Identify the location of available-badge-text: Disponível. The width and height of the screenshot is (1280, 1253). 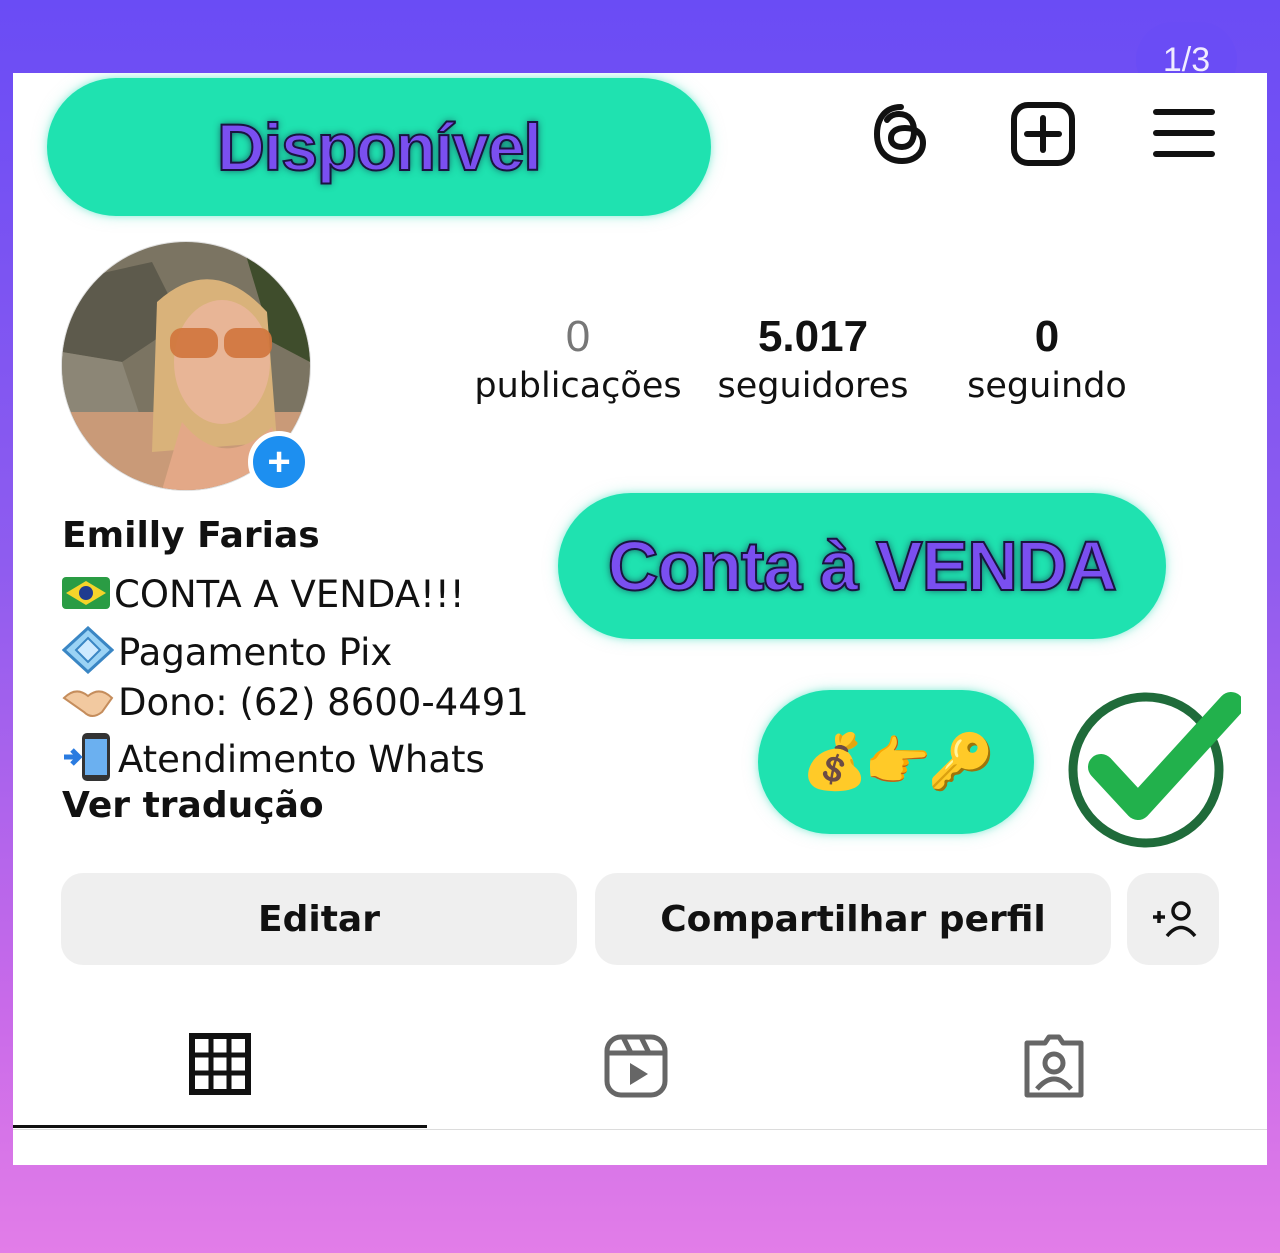
(379, 147).